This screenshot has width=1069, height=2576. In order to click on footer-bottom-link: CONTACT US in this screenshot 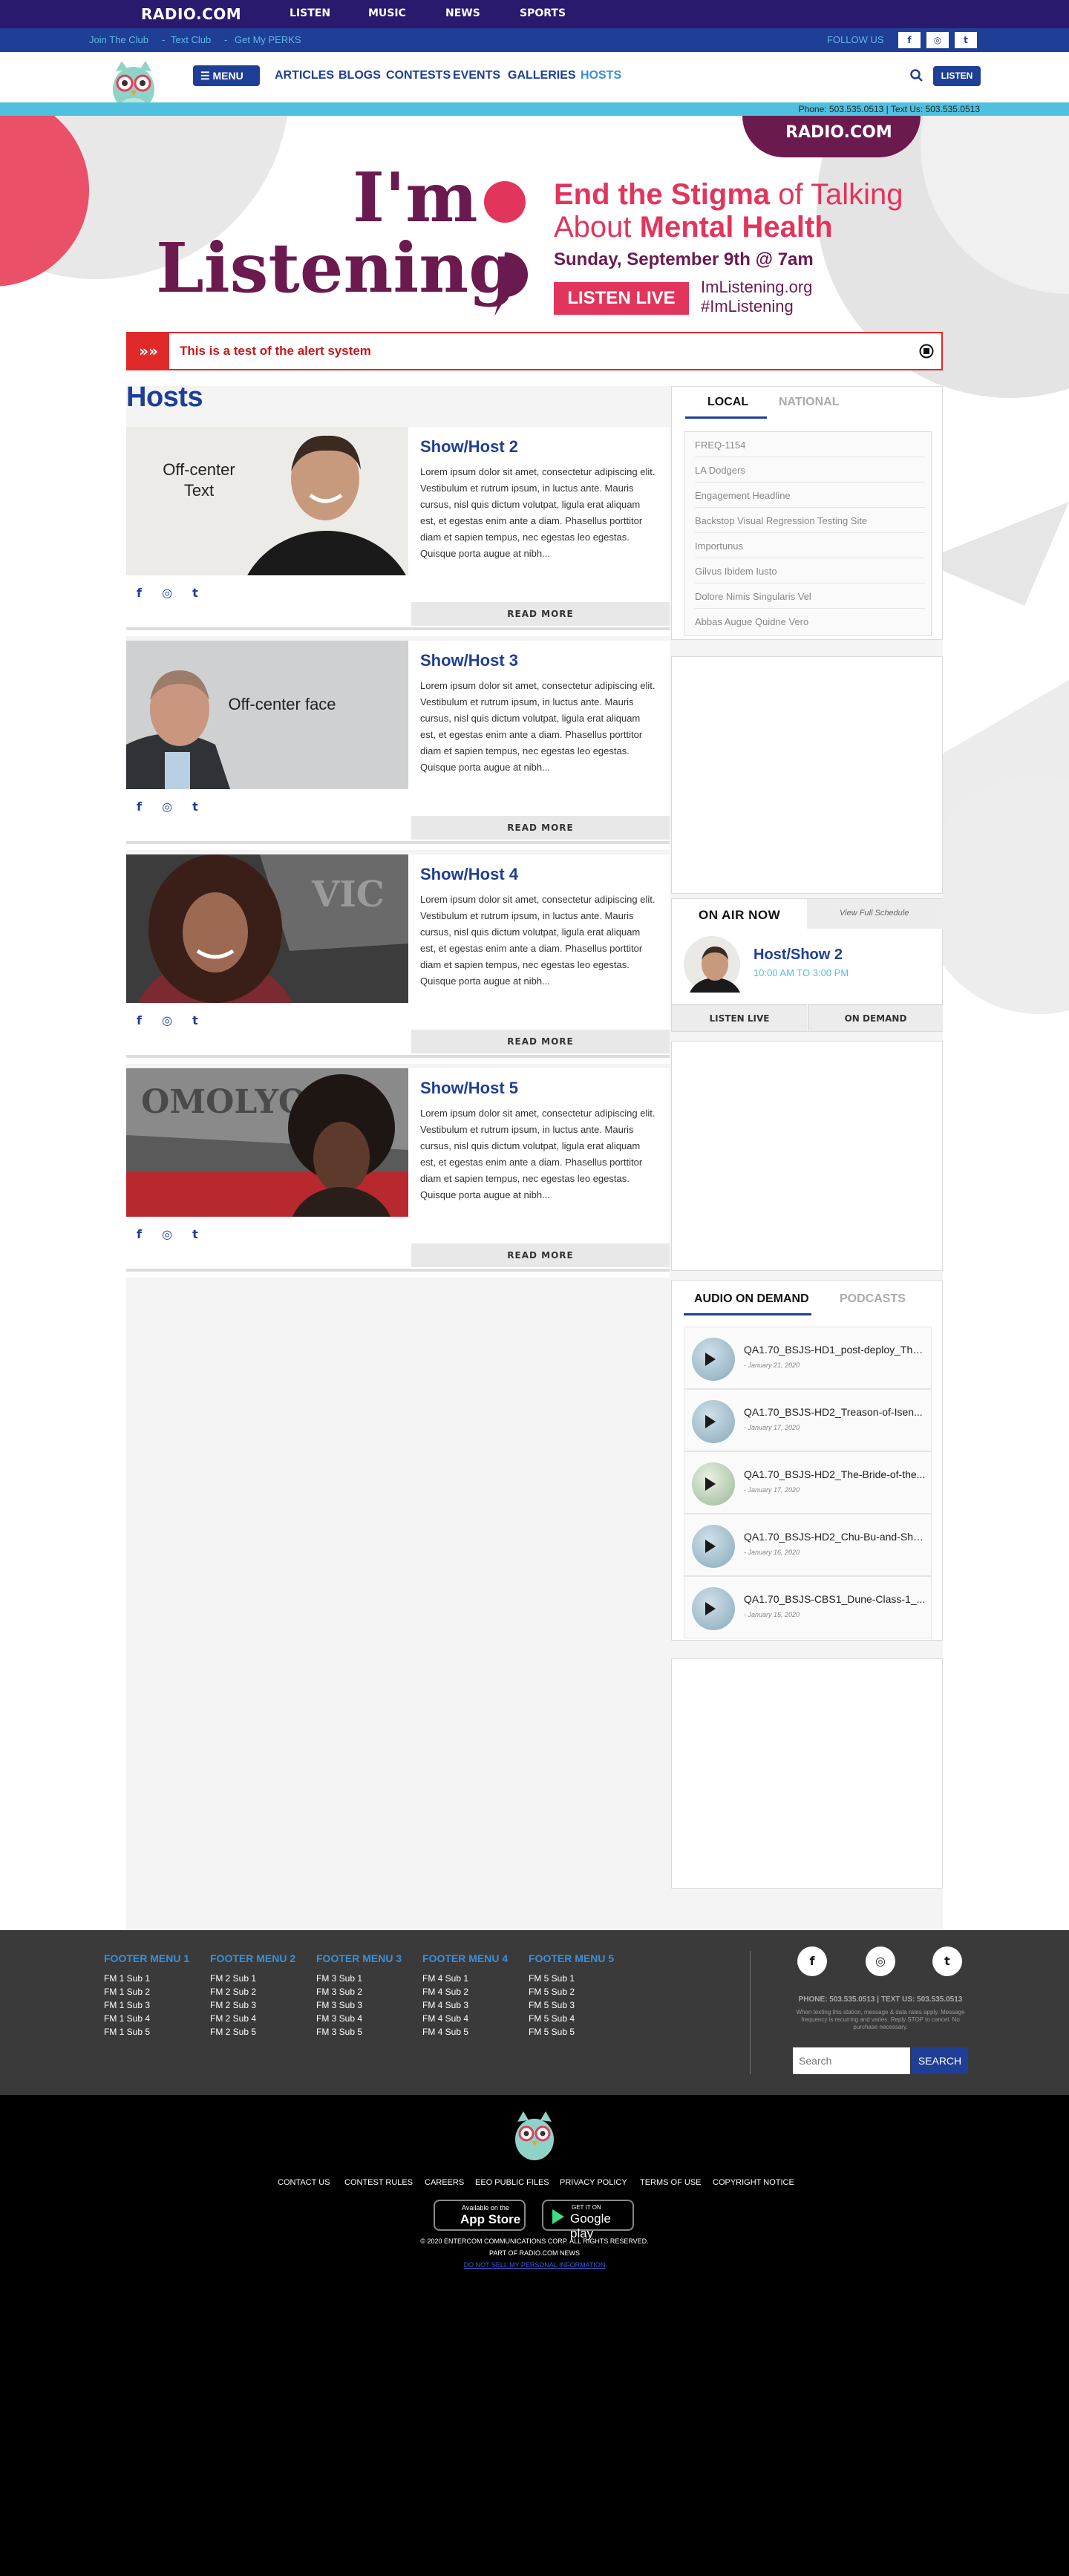, I will do `click(304, 2183)`.